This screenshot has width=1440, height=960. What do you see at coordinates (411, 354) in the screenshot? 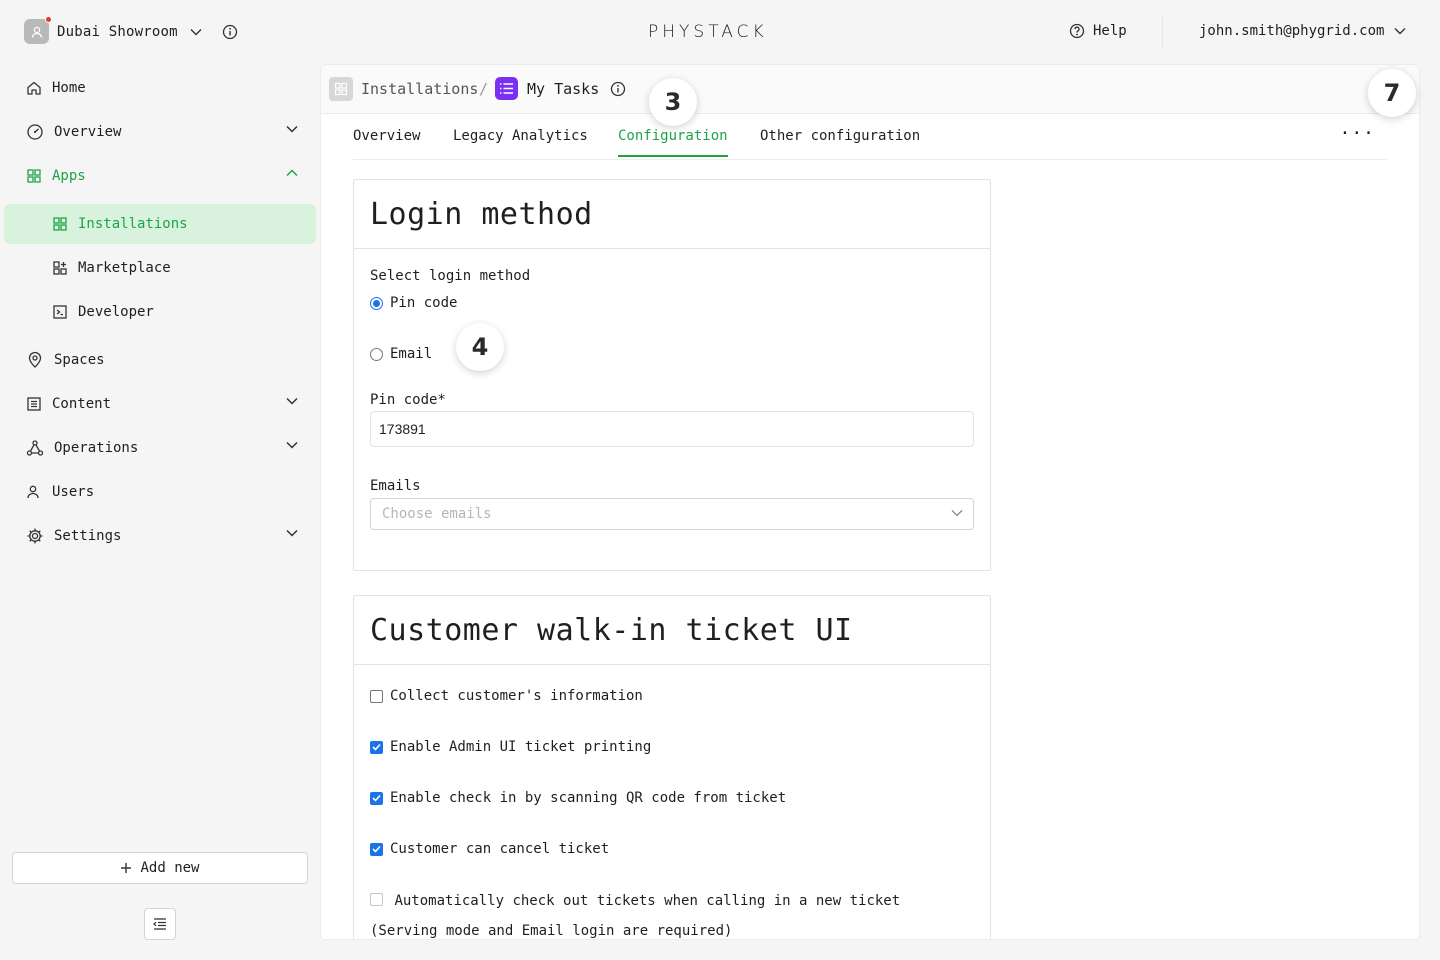
I see `radio-label: Email` at bounding box center [411, 354].